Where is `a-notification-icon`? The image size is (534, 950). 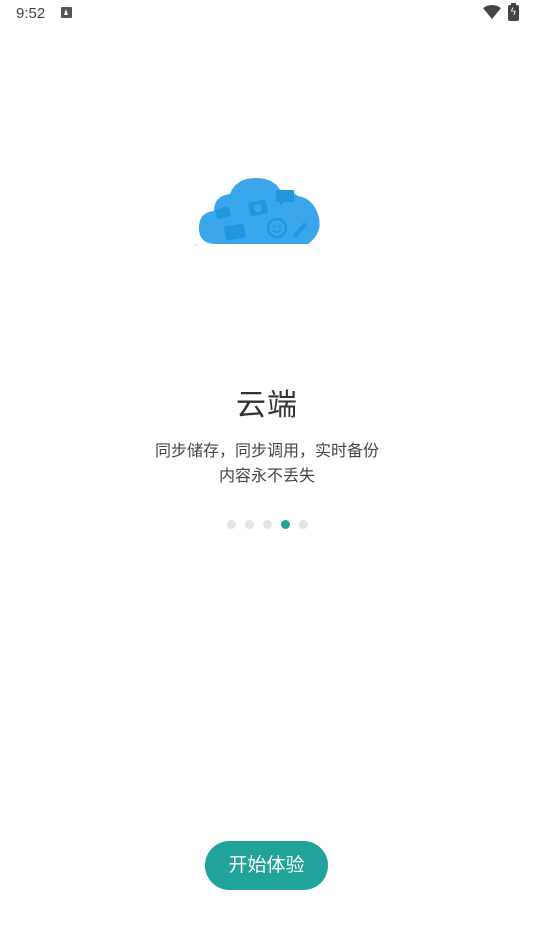
a-notification-icon is located at coordinates (66, 12).